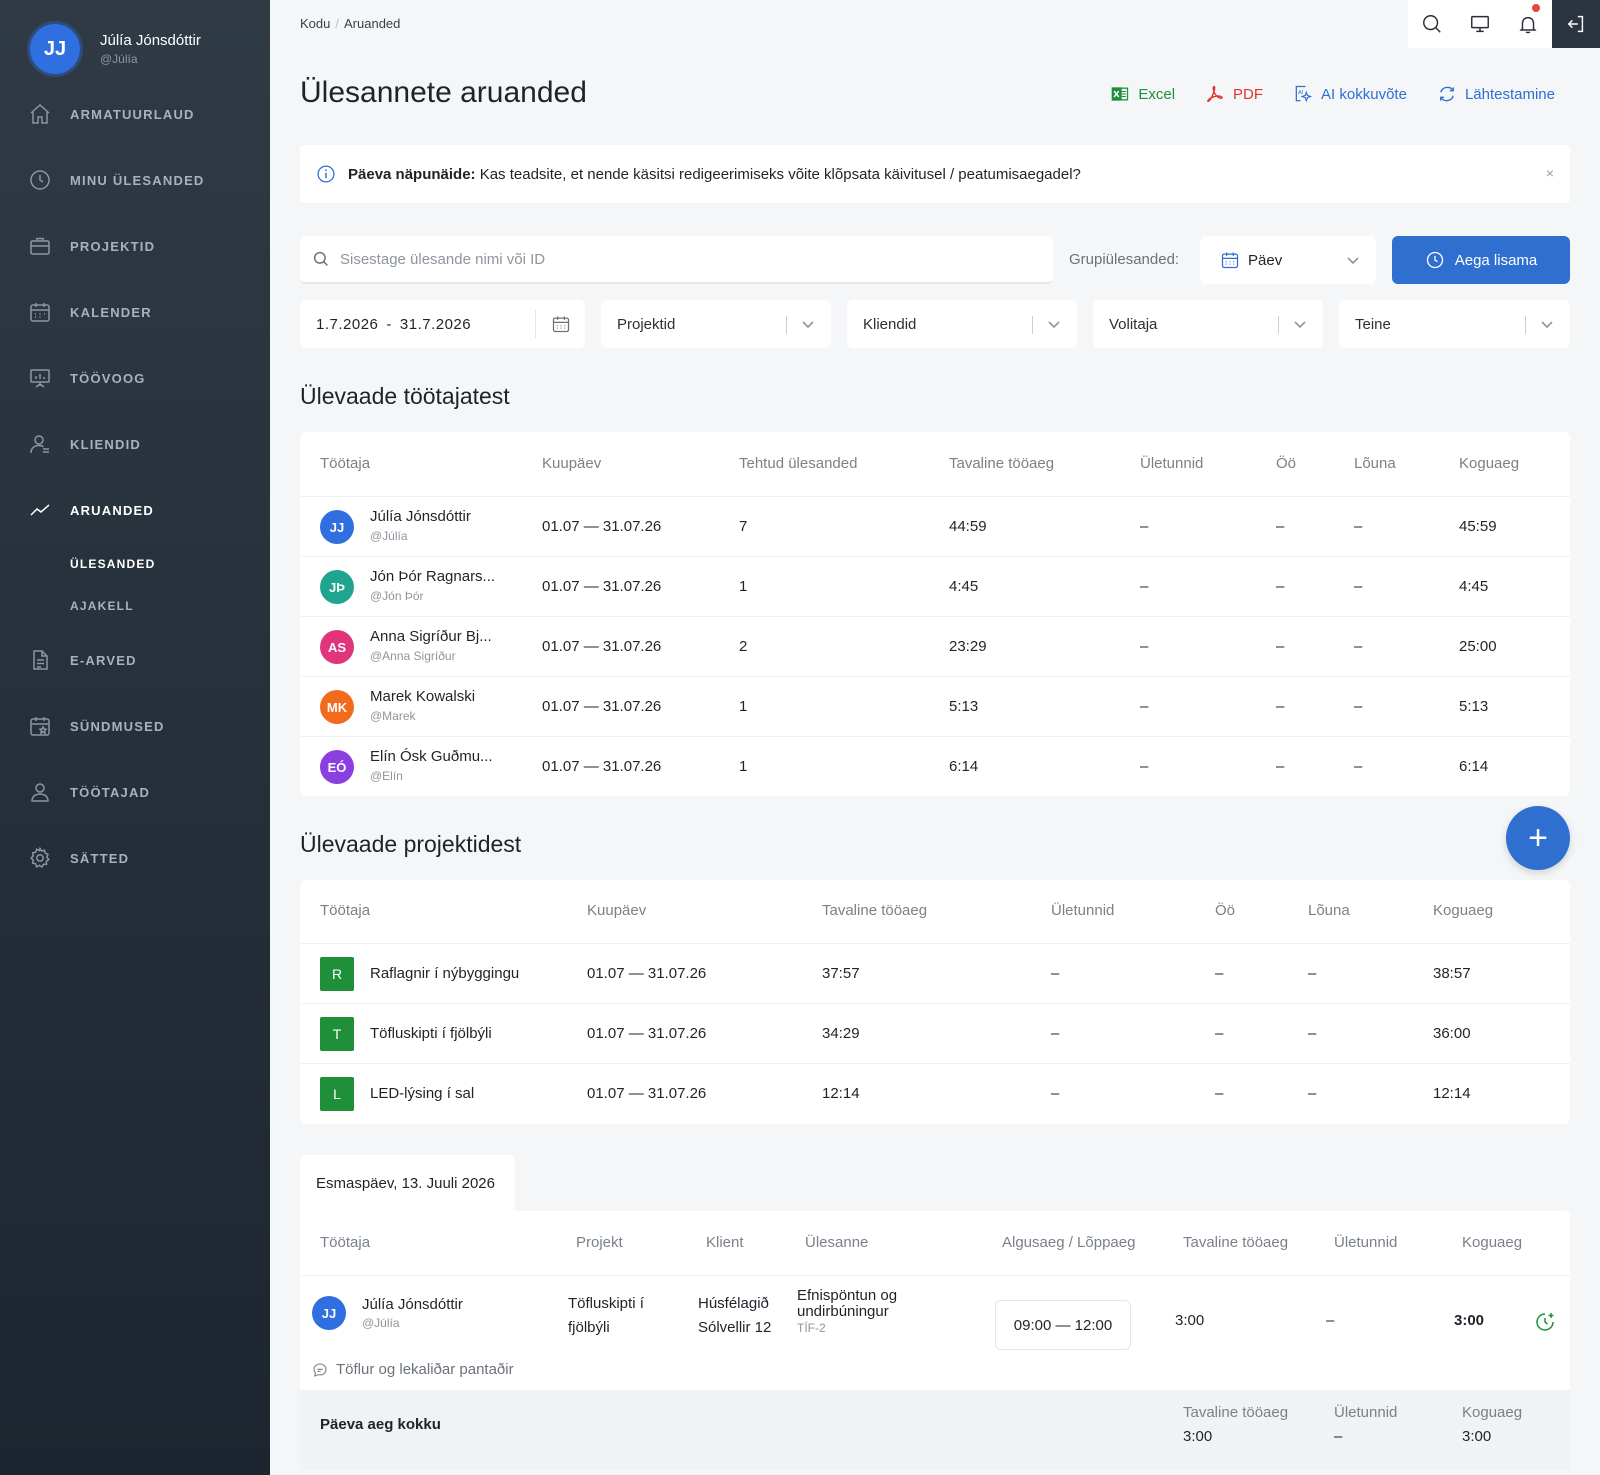 The height and width of the screenshot is (1475, 1600). I want to click on client-name-line: Húsfélagið, so click(733, 1303).